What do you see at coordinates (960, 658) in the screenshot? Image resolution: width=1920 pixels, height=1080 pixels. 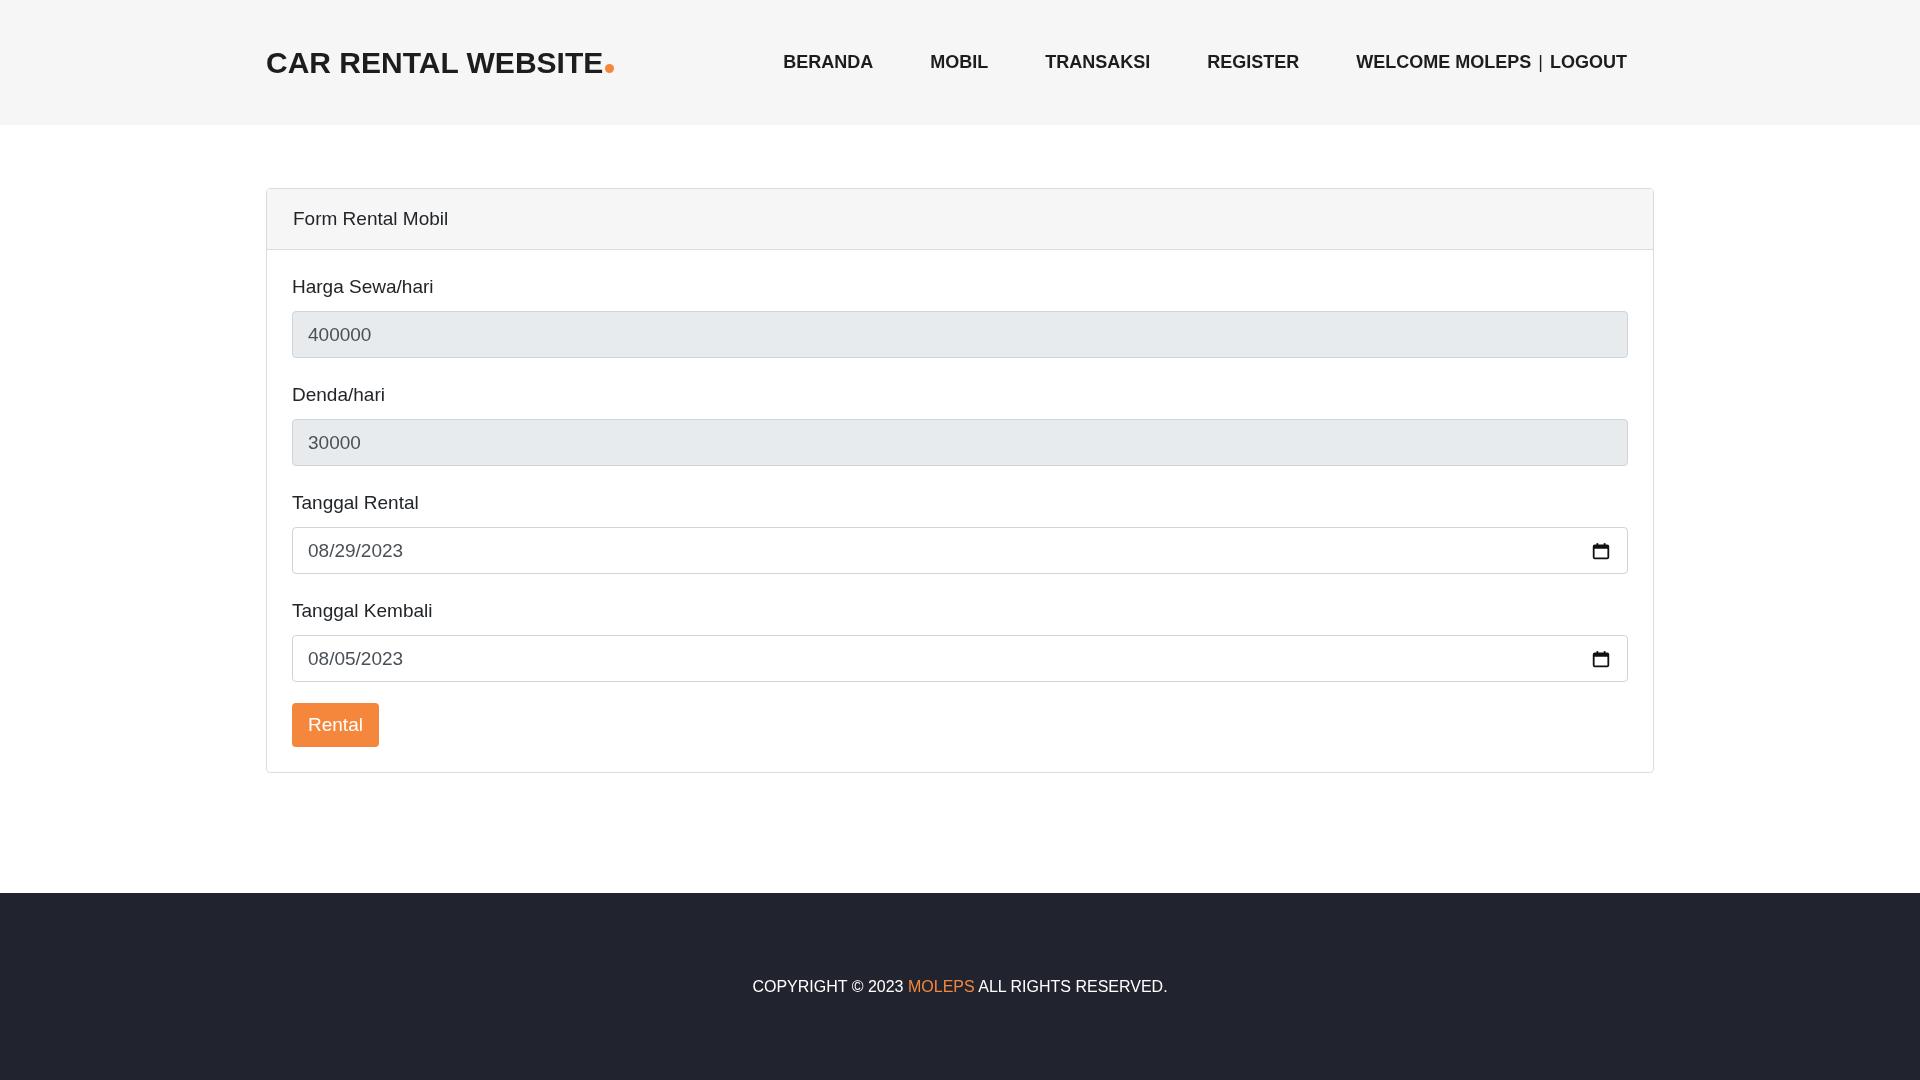 I see `date-field: 08/05/2023` at bounding box center [960, 658].